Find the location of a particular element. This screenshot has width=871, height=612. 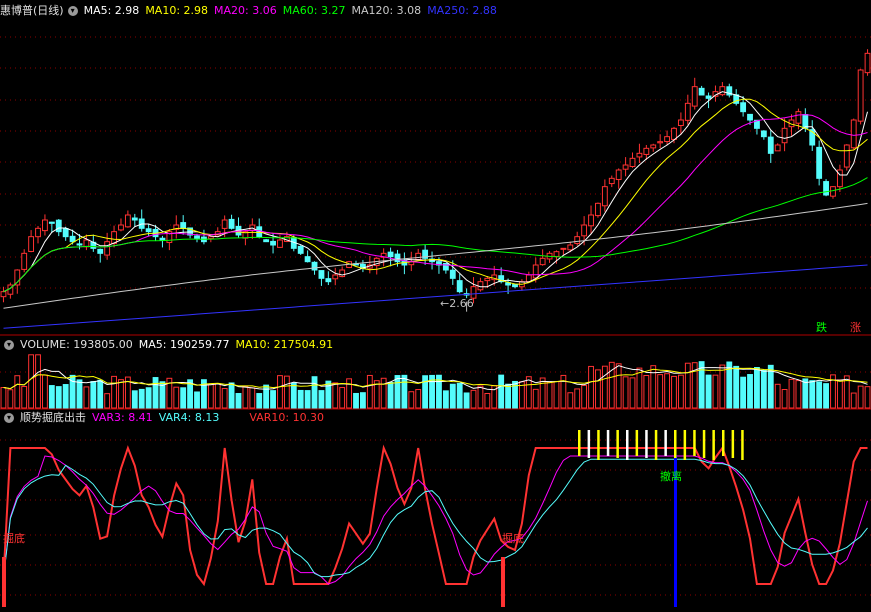

ma10-label: MA10: 2.98 is located at coordinates (177, 10).